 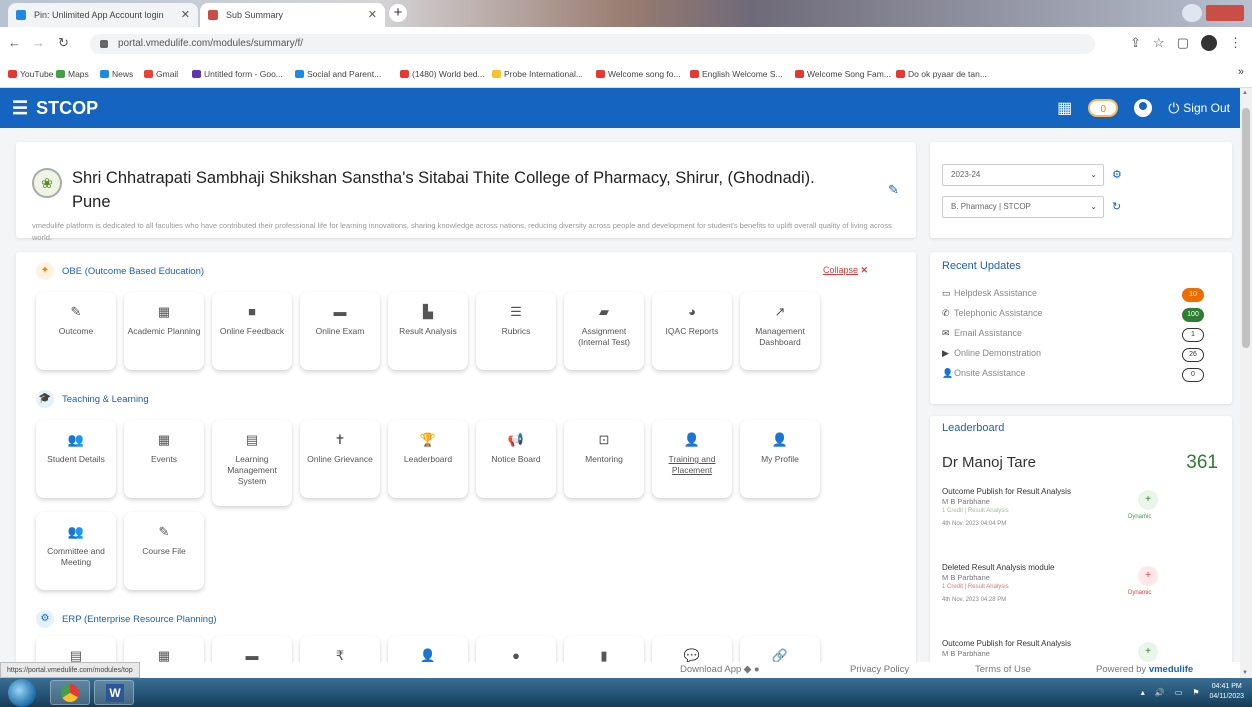 I want to click on user-icon: 👤, so click(x=780, y=439).